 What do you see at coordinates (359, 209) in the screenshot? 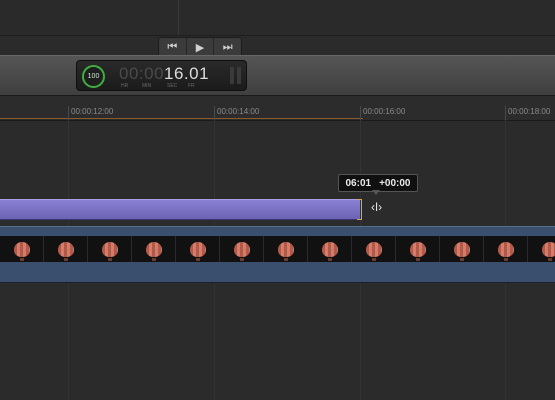
I see `trim-handle` at bounding box center [359, 209].